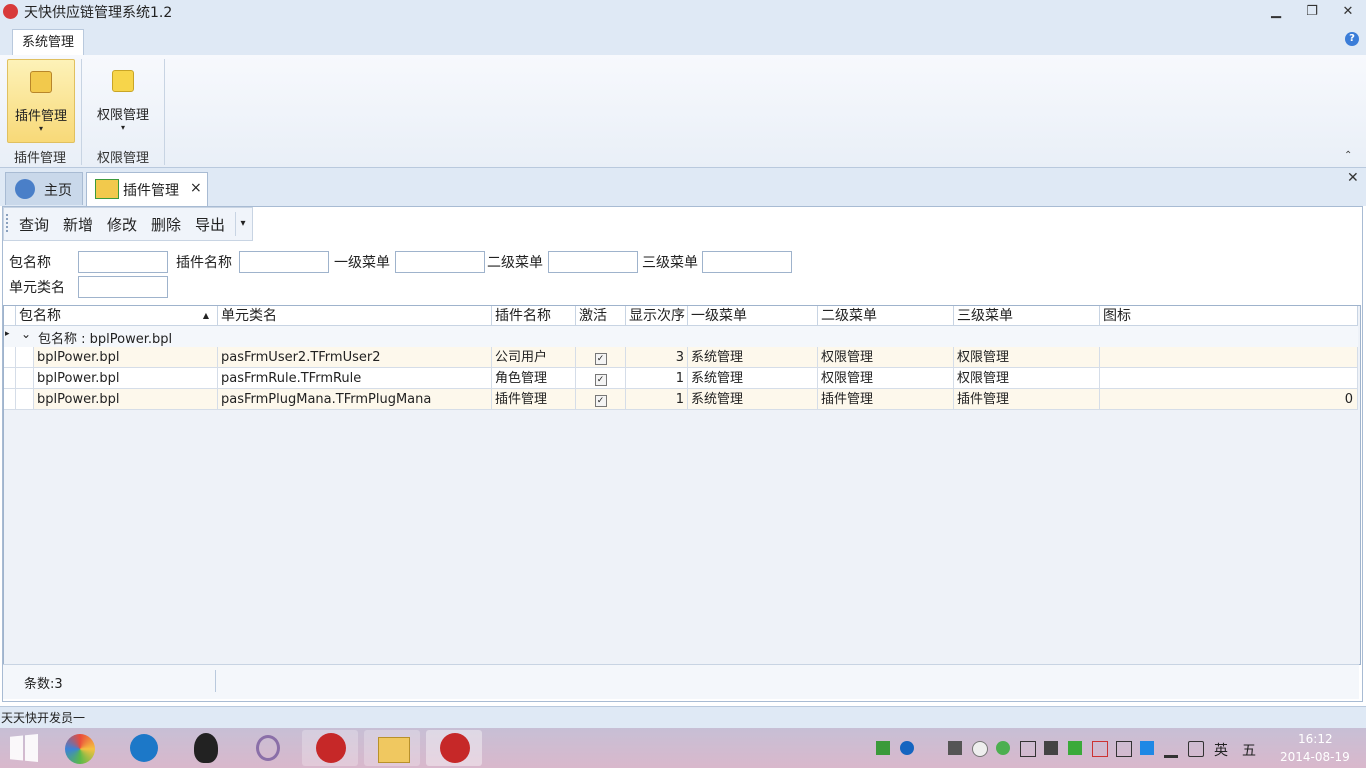 This screenshot has height=768, width=1366. Describe the element at coordinates (534, 316) in the screenshot. I see `column-header-plugin: 插件名称` at that location.